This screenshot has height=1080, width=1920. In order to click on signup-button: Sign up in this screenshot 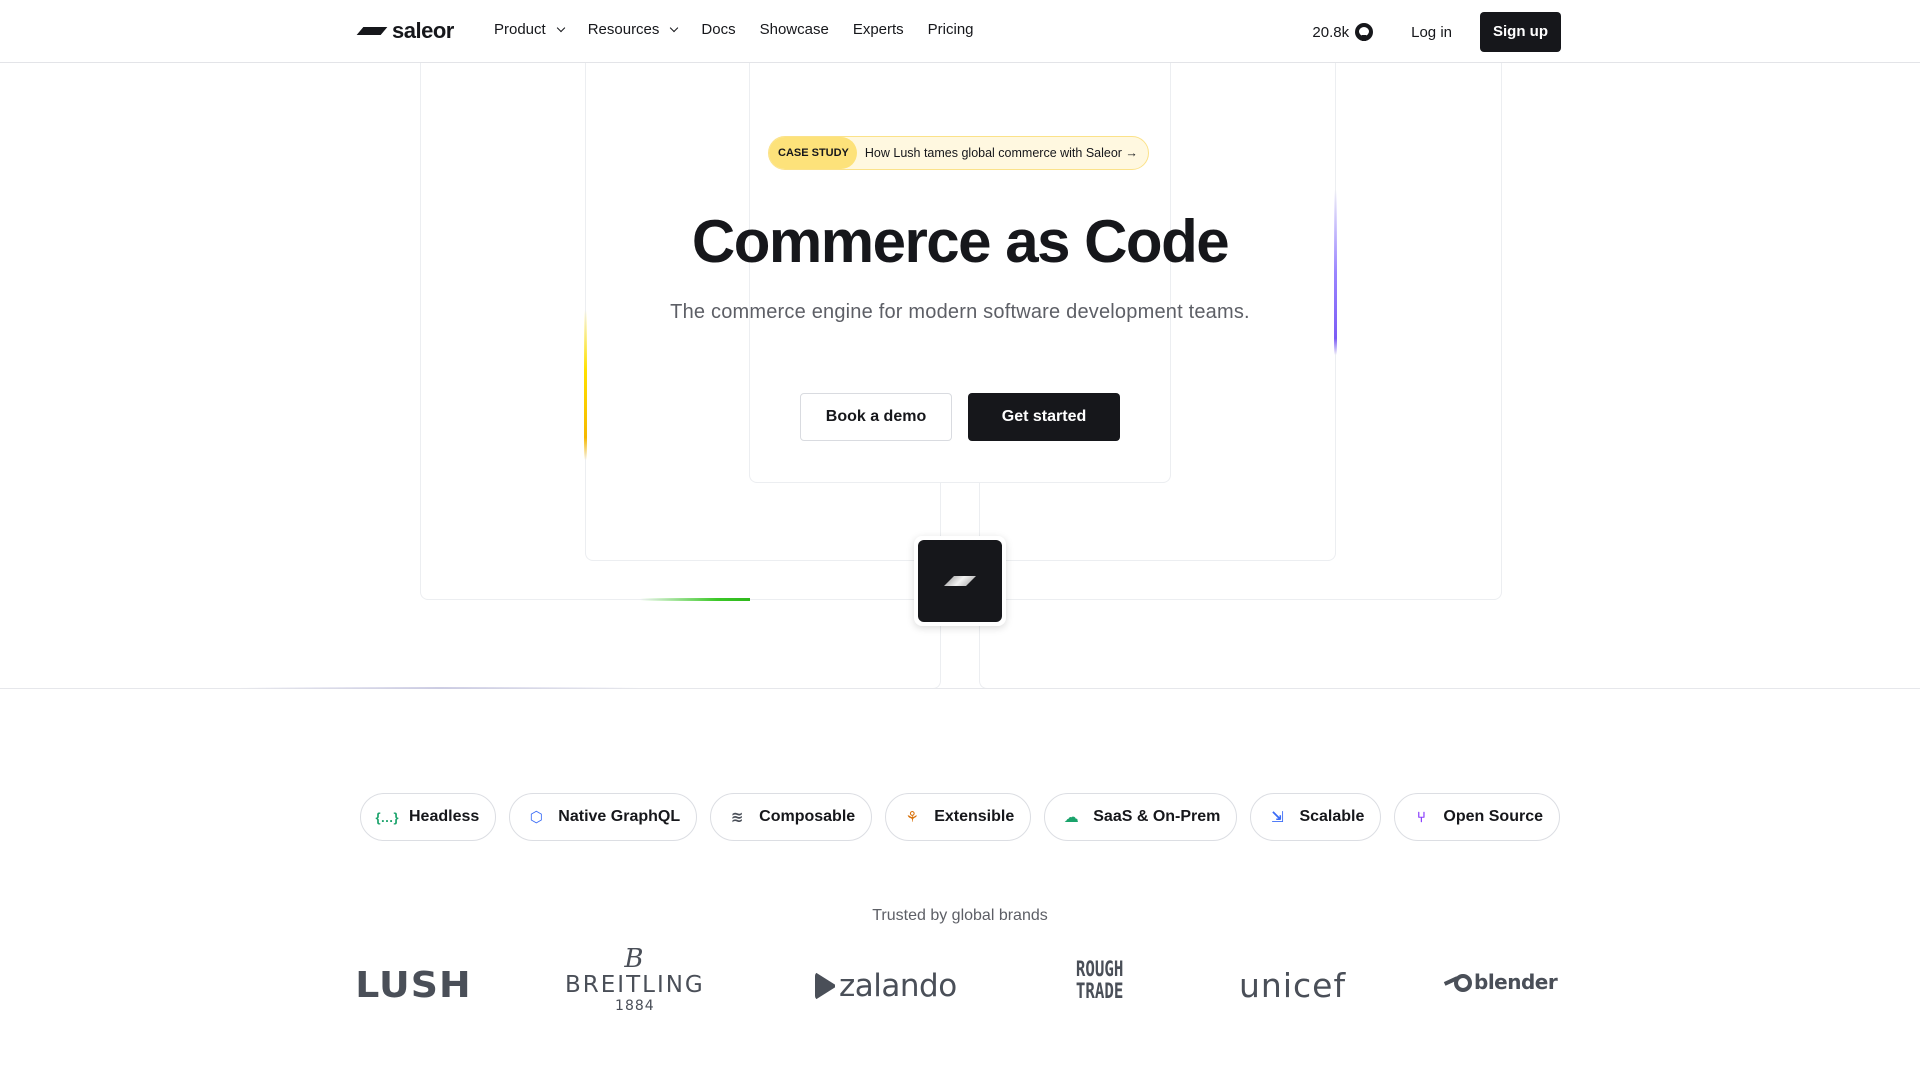, I will do `click(1520, 32)`.